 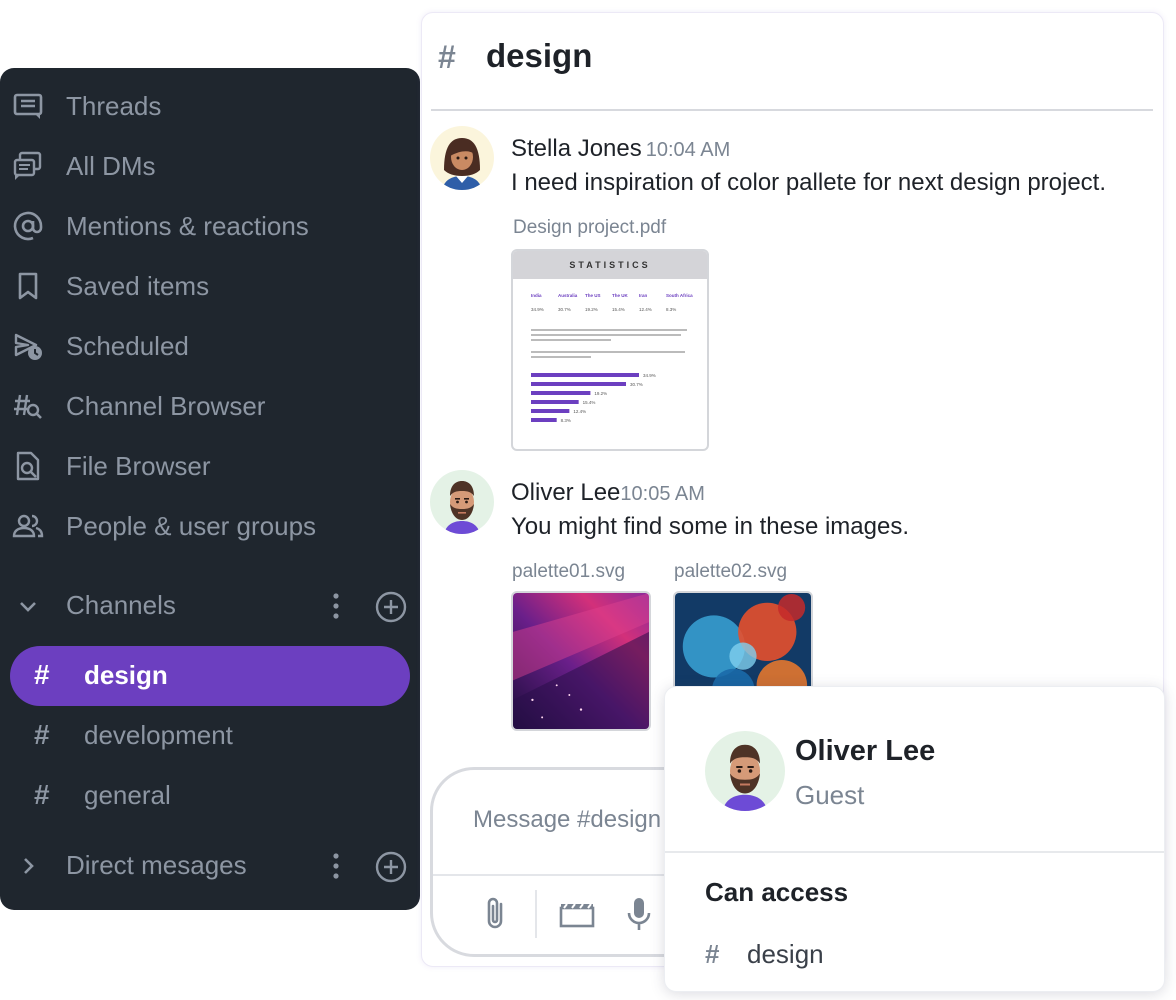 What do you see at coordinates (127, 795) in the screenshot?
I see `channel-name: general` at bounding box center [127, 795].